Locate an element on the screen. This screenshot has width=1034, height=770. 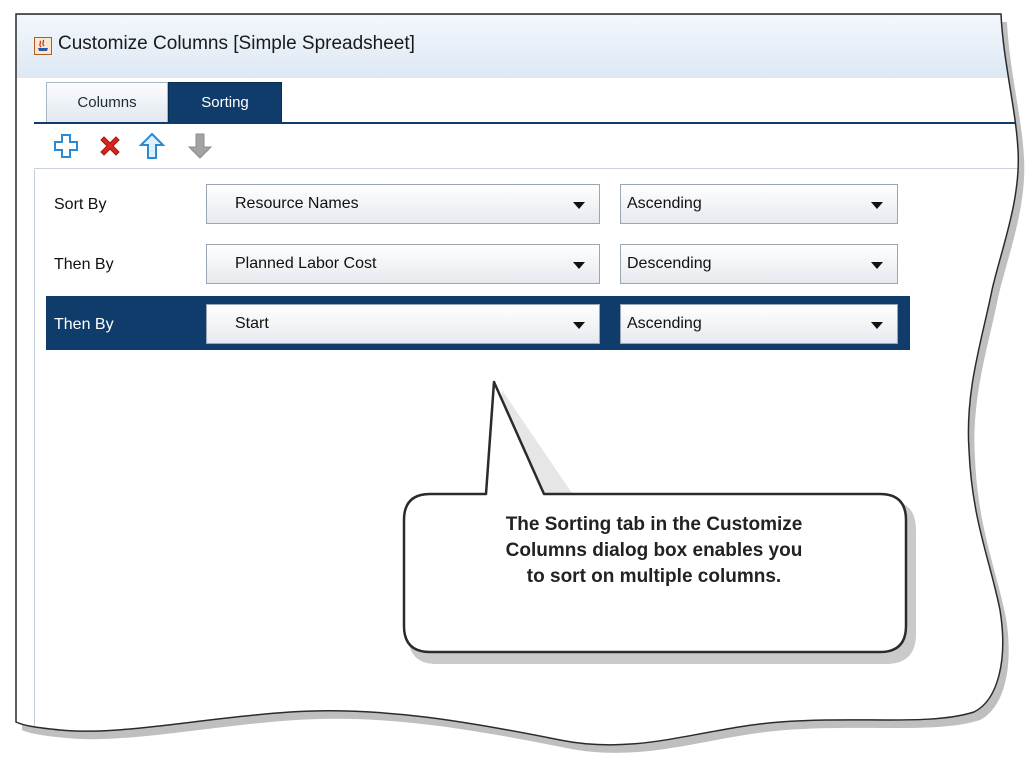
toolbar is located at coordinates (534, 146).